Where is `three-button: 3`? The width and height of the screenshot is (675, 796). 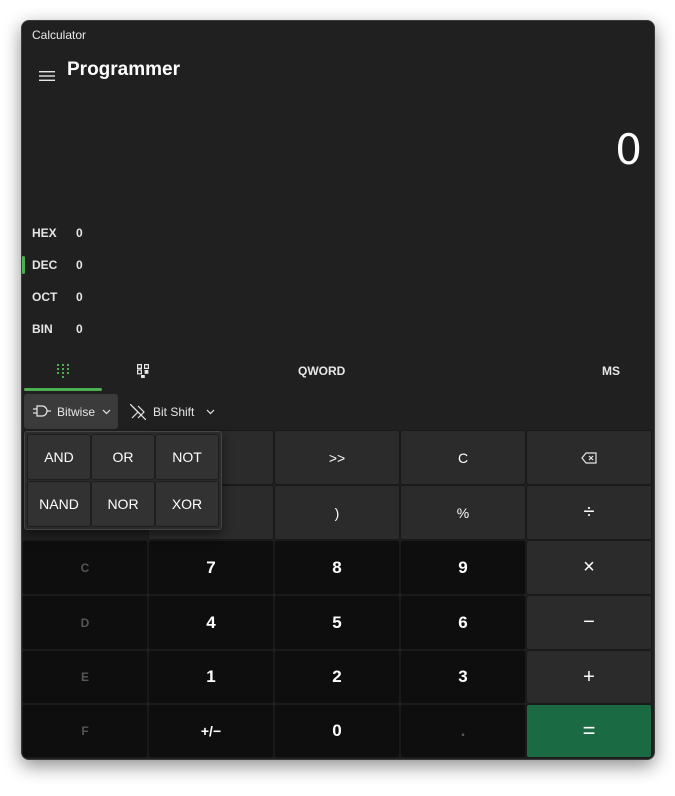 three-button: 3 is located at coordinates (463, 677).